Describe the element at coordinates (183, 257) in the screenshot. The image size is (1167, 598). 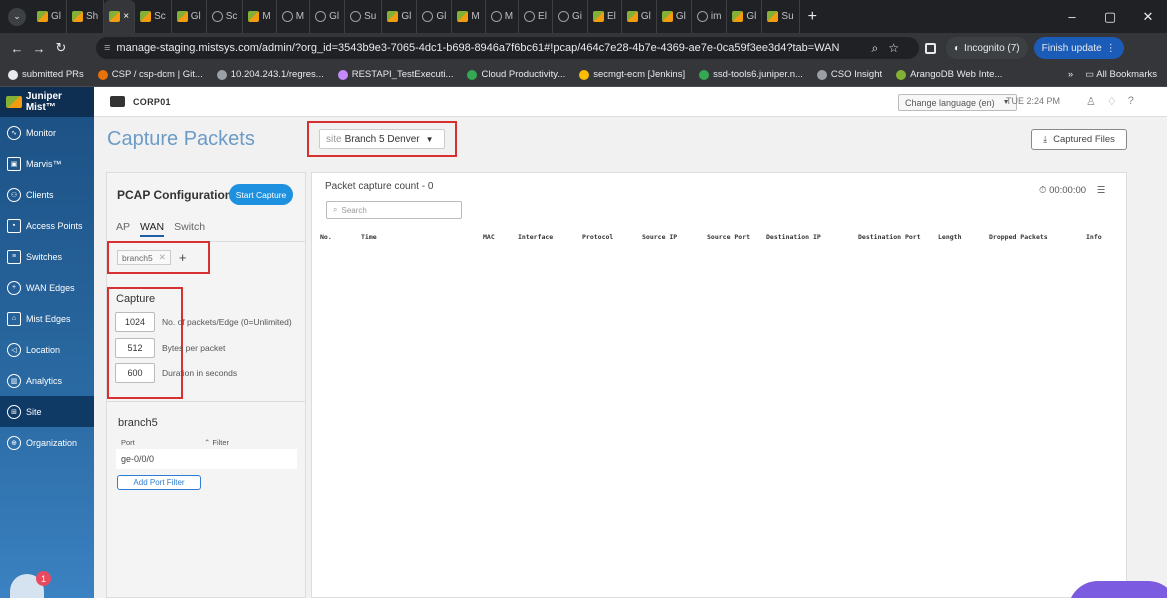
I see `add-device-icon: +` at that location.